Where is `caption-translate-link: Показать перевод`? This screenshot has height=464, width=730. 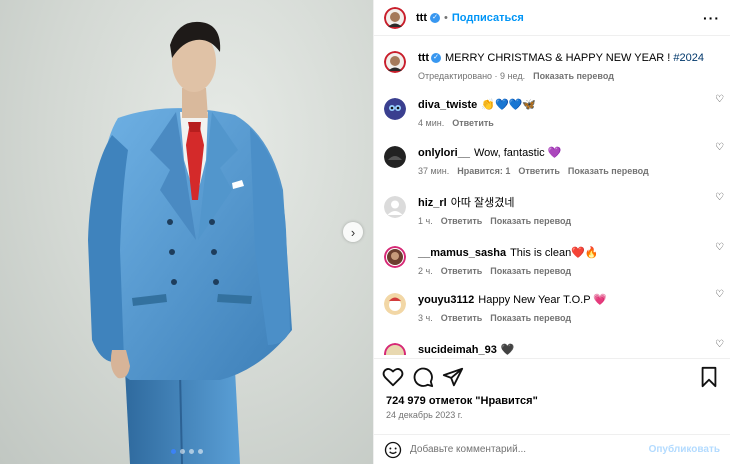 caption-translate-link: Показать перевод is located at coordinates (573, 76).